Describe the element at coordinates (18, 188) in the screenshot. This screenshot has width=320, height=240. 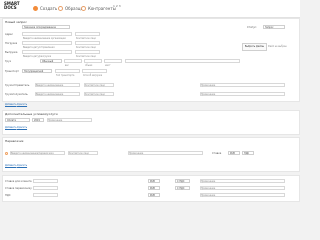
I see `rates-carrier-label: Ставка перевозчику` at that location.